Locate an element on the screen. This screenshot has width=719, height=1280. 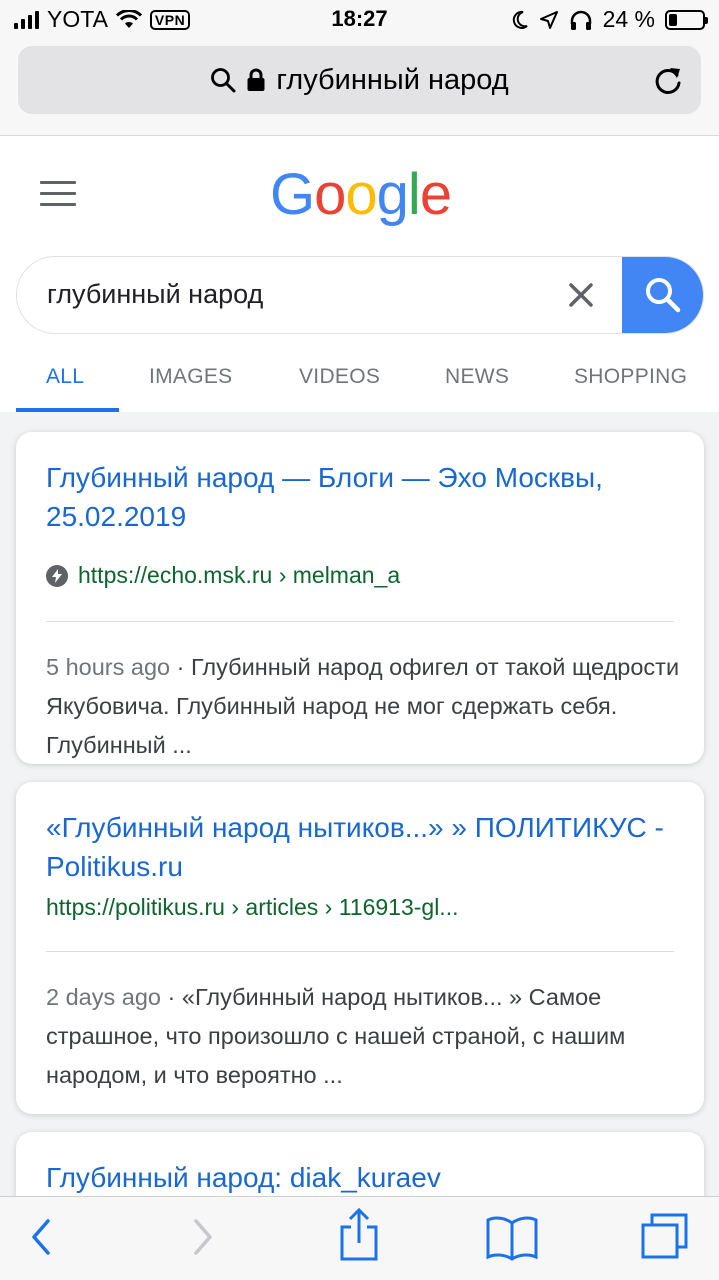
logo-letter: l is located at coordinates (414, 194).